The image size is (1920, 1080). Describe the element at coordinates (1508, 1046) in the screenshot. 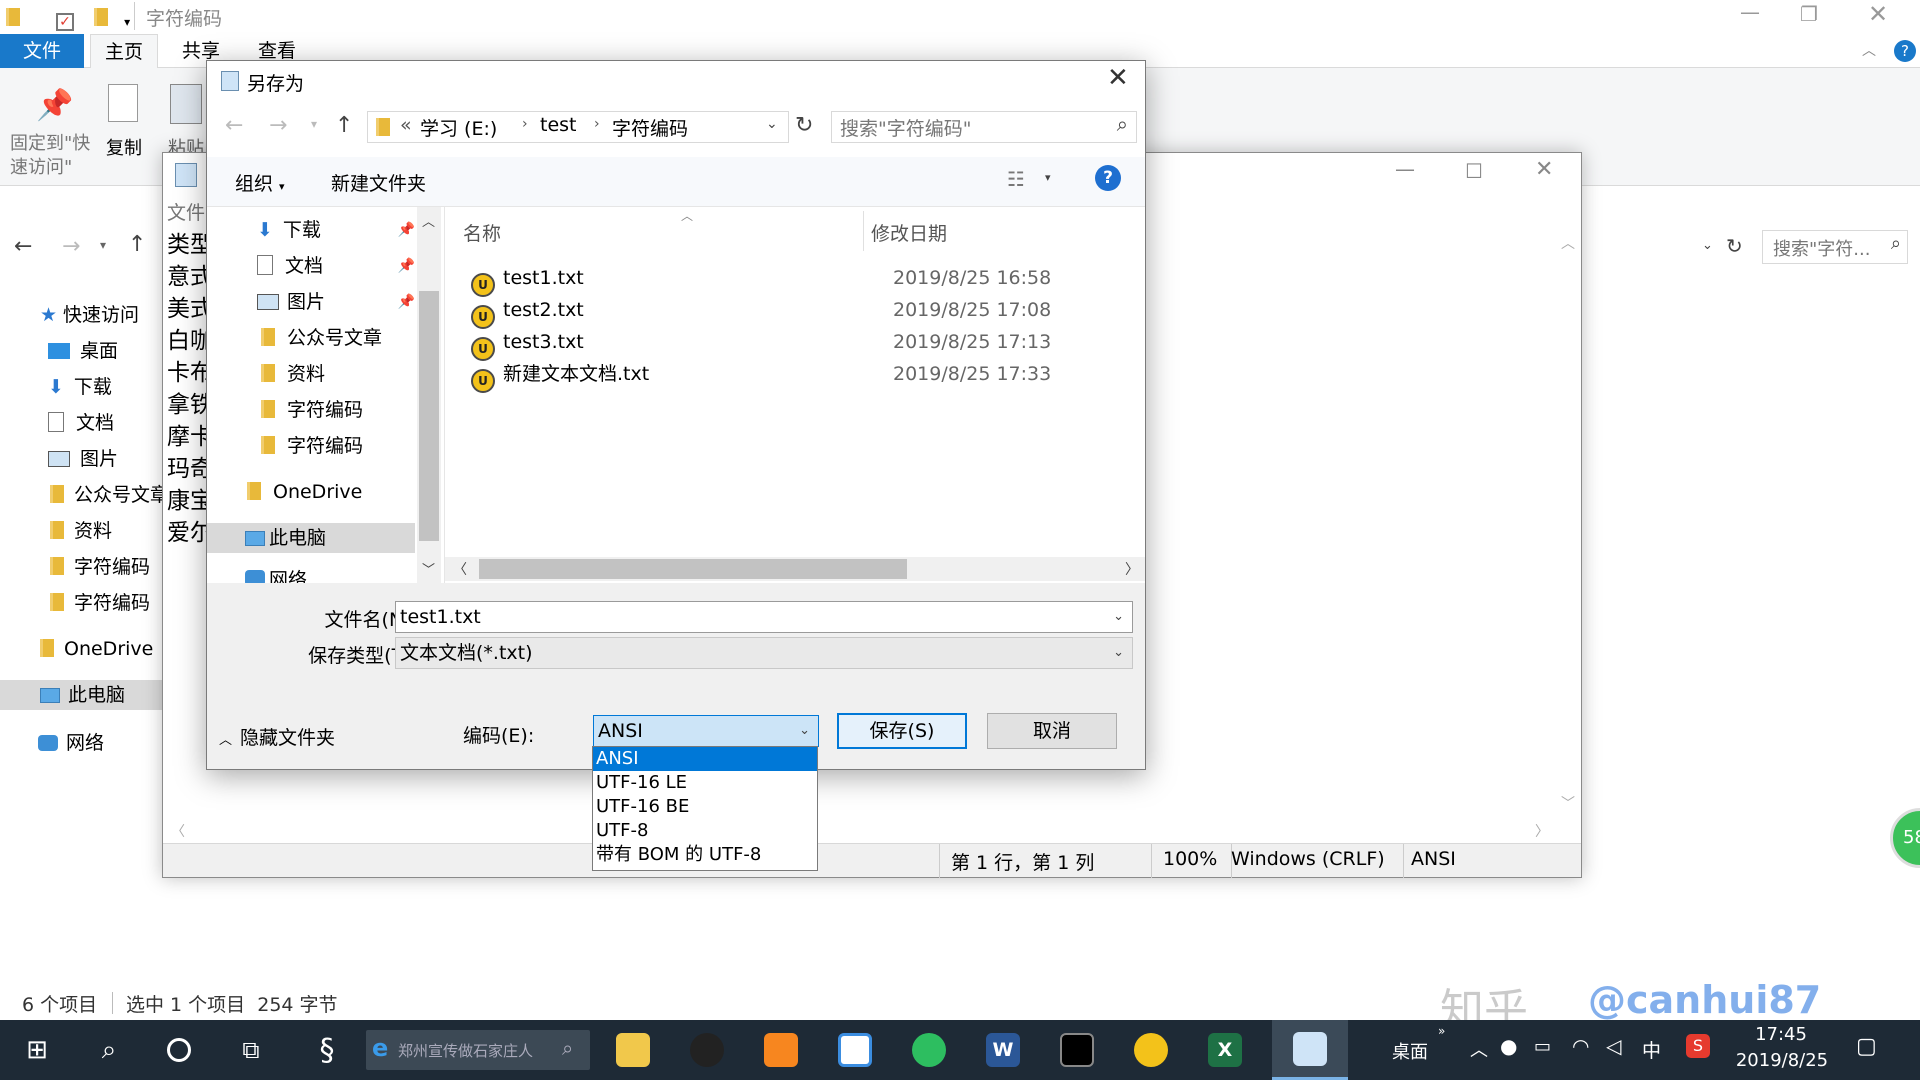

I see `qq-tray-icon: ●` at that location.